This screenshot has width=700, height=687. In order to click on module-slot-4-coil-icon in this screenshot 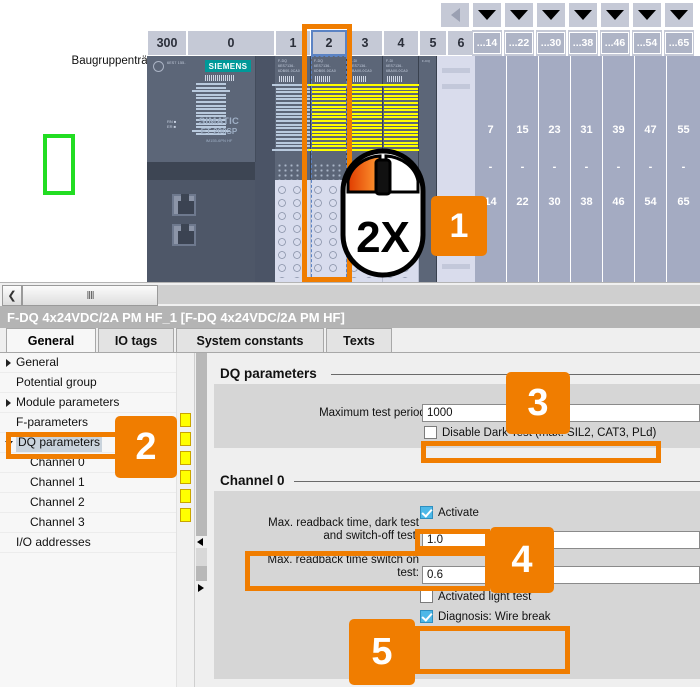, I will do `click(400, 118)`.